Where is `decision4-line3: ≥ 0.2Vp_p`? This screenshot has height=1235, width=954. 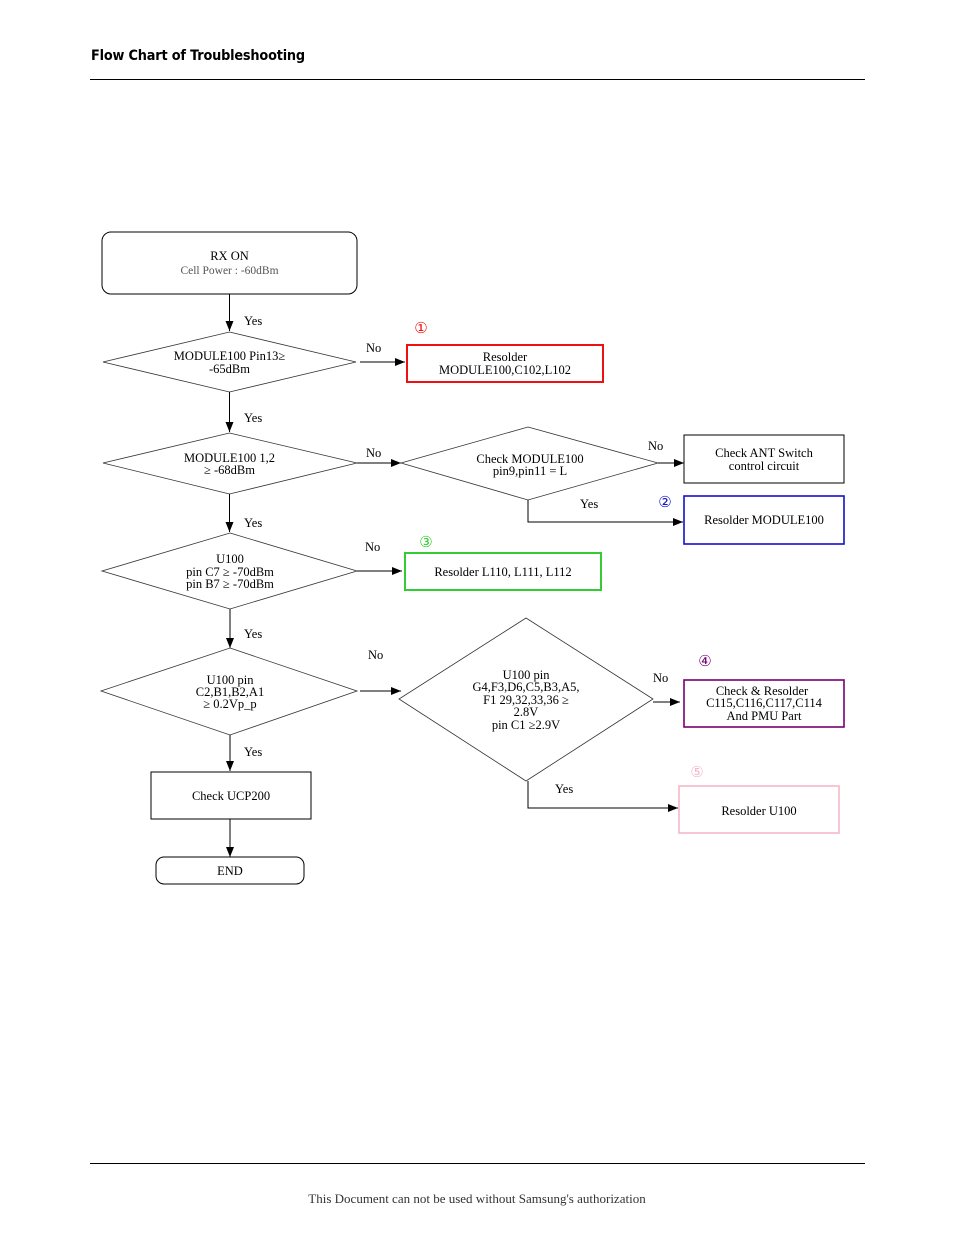
decision4-line3: ≥ 0.2Vp_p is located at coordinates (229, 704).